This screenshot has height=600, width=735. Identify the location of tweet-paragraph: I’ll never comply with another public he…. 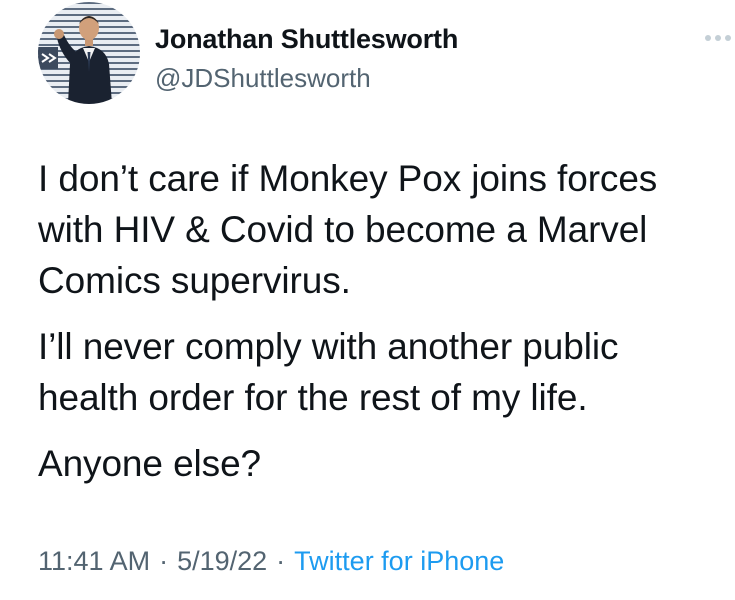
(328, 372).